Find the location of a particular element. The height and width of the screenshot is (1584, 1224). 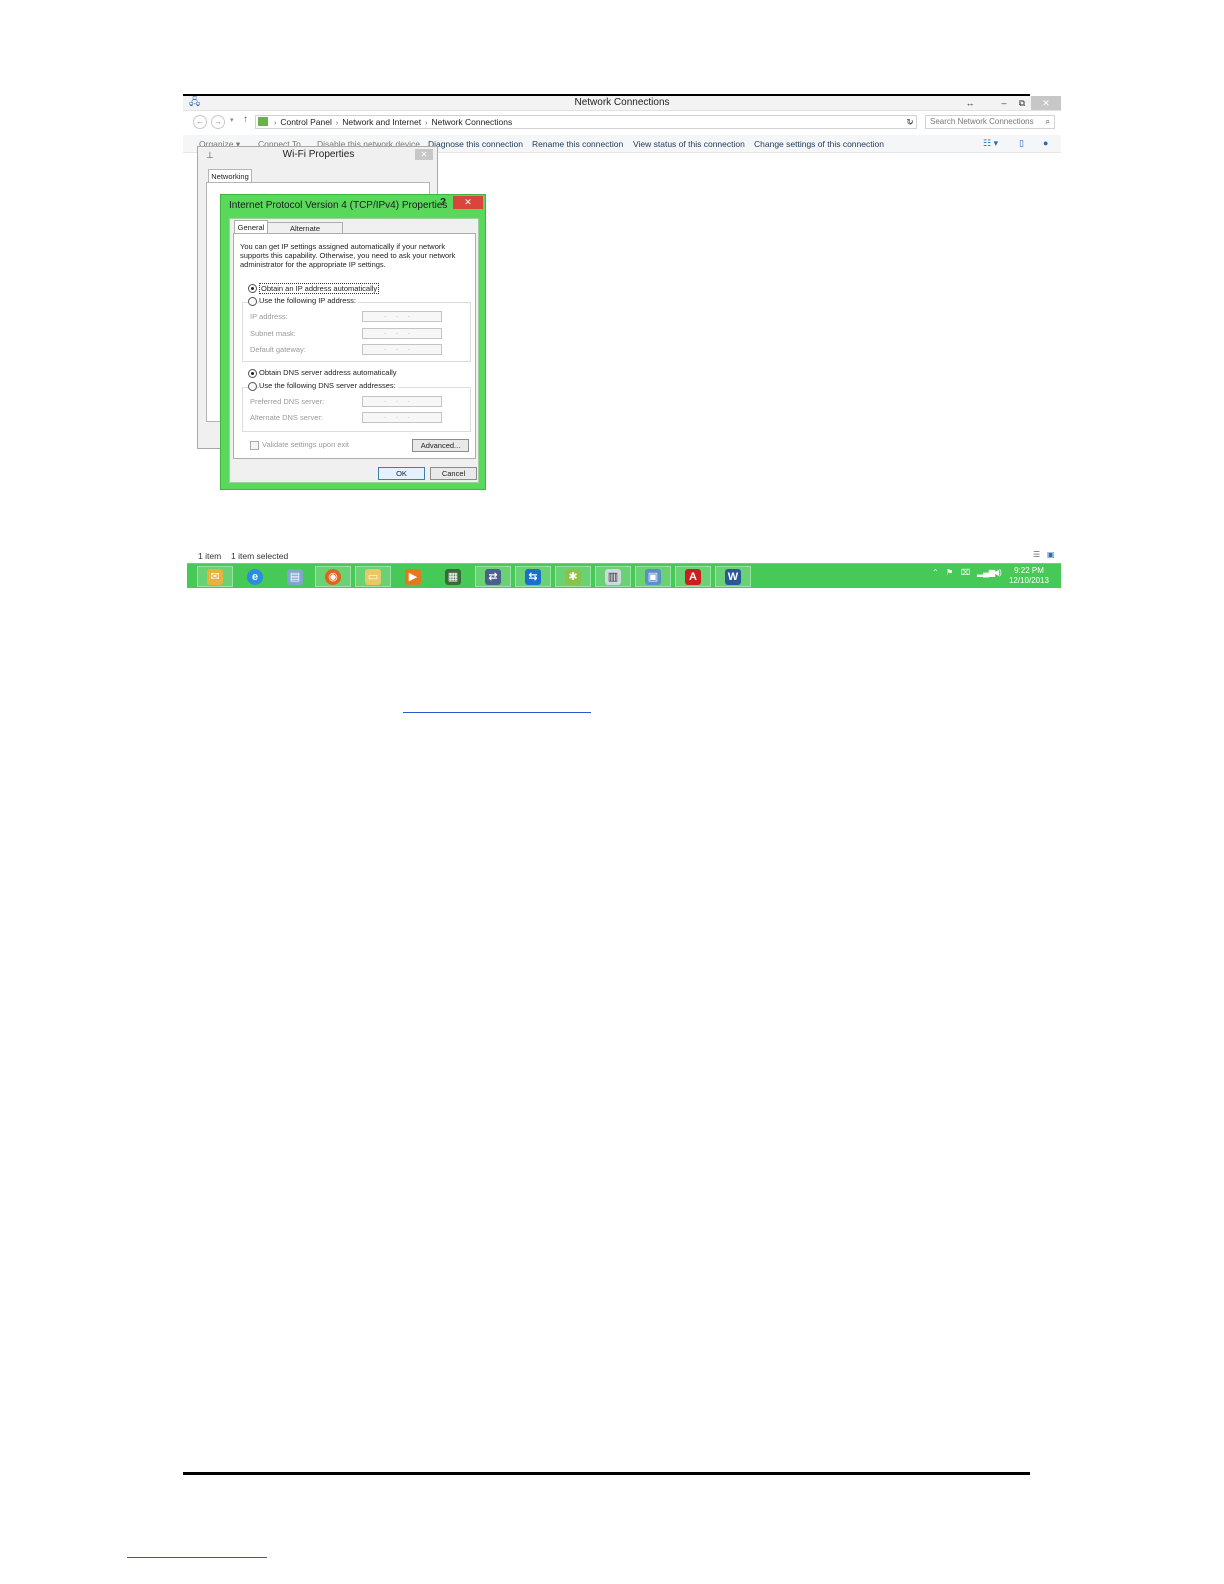

clock: 9:22 PM 12/10/2013 is located at coordinates (1029, 576).